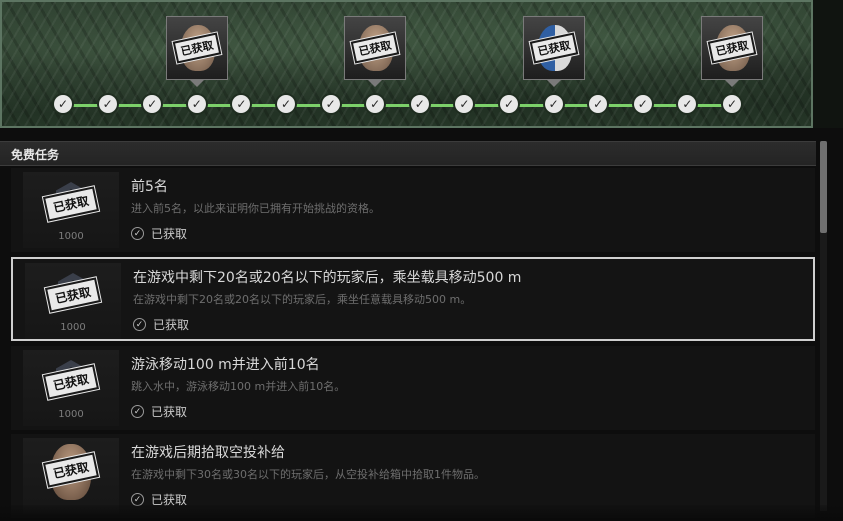  What do you see at coordinates (149, 187) in the screenshot?
I see `mission-title: 前5名` at bounding box center [149, 187].